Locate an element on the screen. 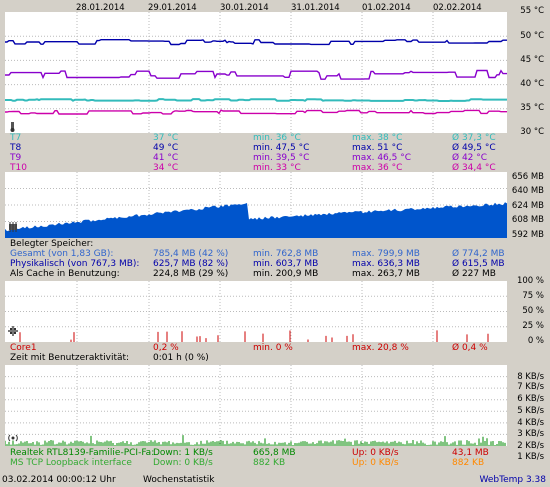  mem-avg: Ø 774,2 MB is located at coordinates (478, 254).